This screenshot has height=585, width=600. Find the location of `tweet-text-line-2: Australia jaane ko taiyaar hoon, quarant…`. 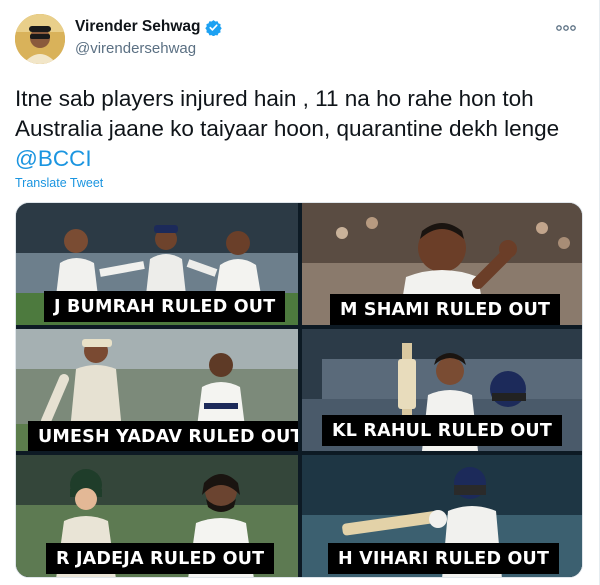

tweet-text-line-2: Australia jaane ko taiyaar hoon, quarant… is located at coordinates (287, 128).